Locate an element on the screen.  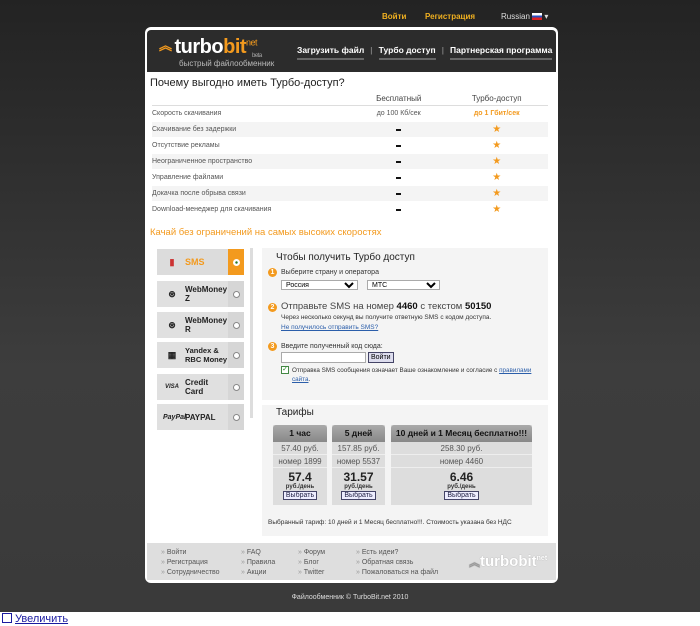
copyright: Файлообменник © TurboBit.net 2010 is located at coordinates (350, 597).